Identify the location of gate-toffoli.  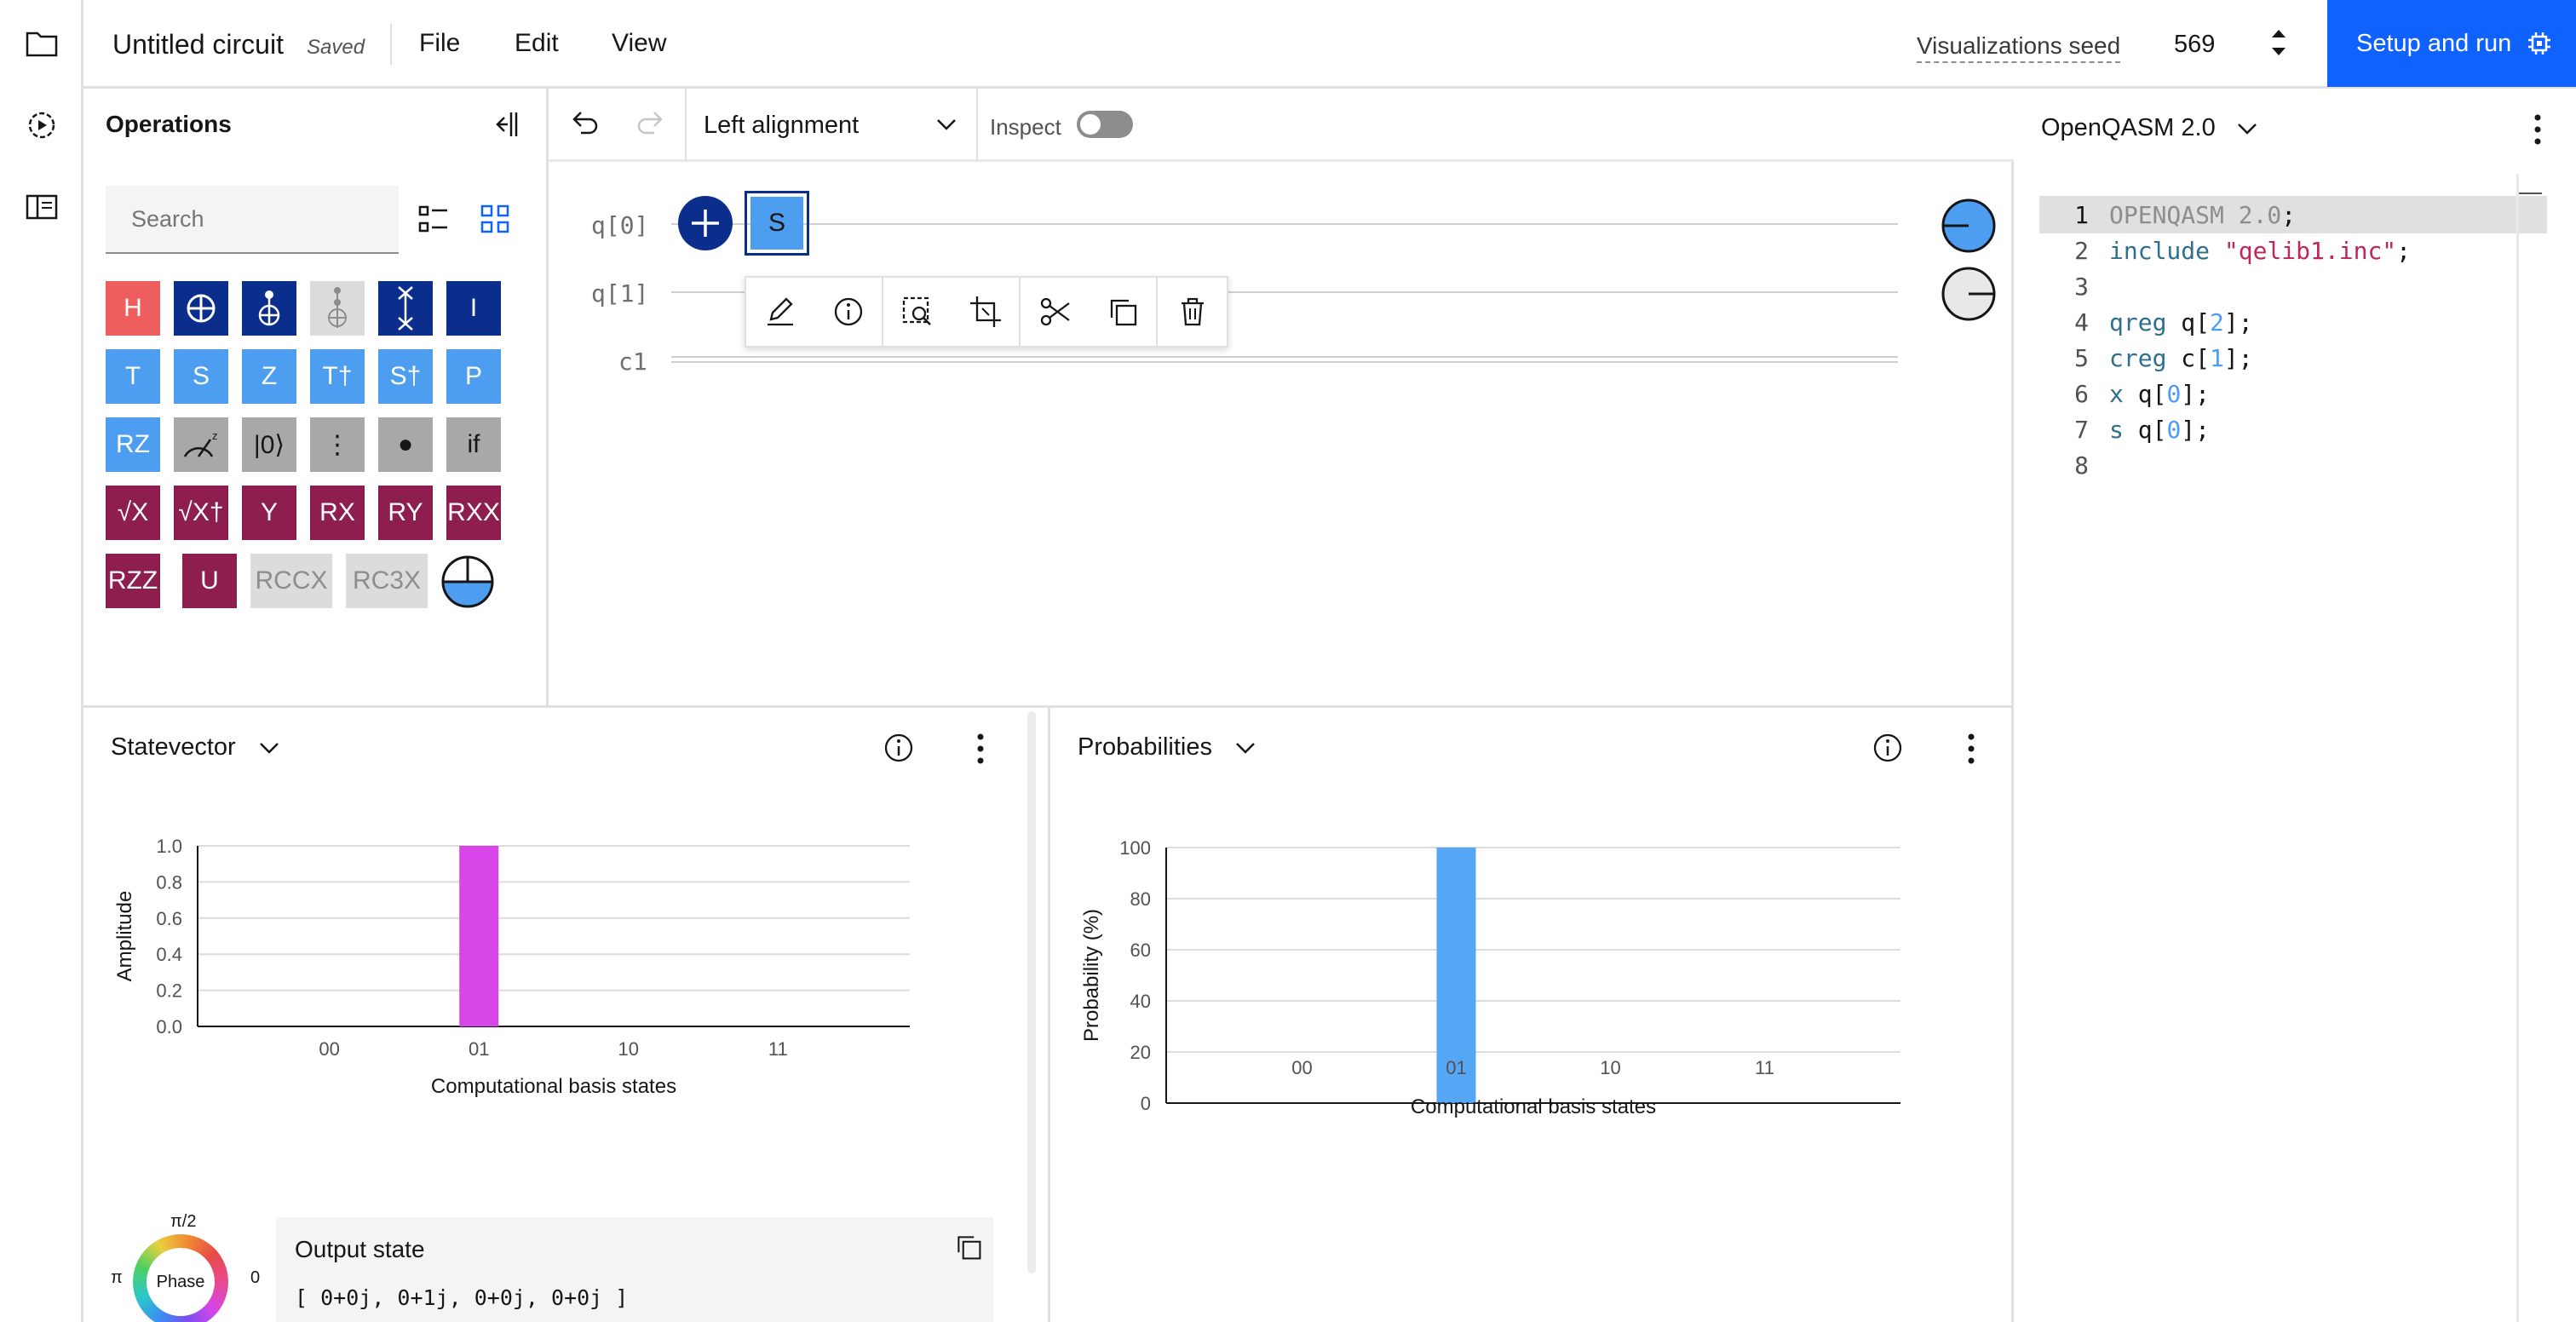
(337, 308).